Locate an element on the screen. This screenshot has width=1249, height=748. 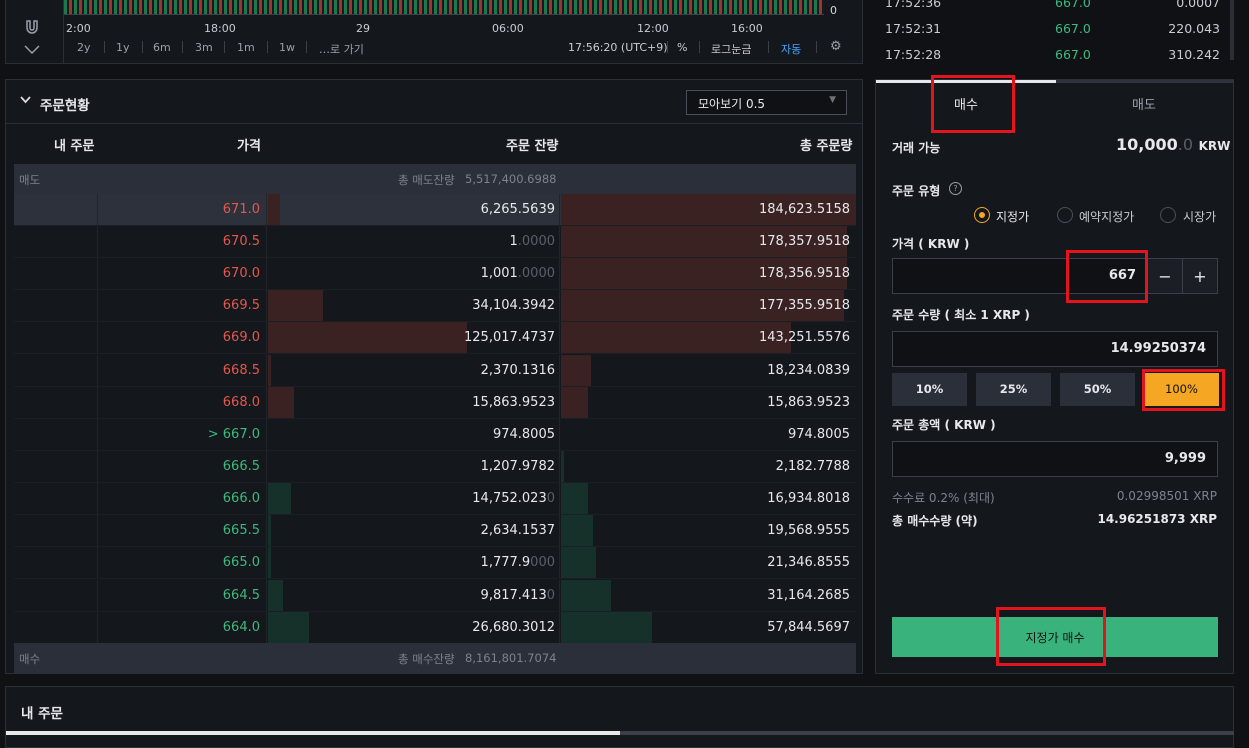
percent-scale-button: % is located at coordinates (682, 47).